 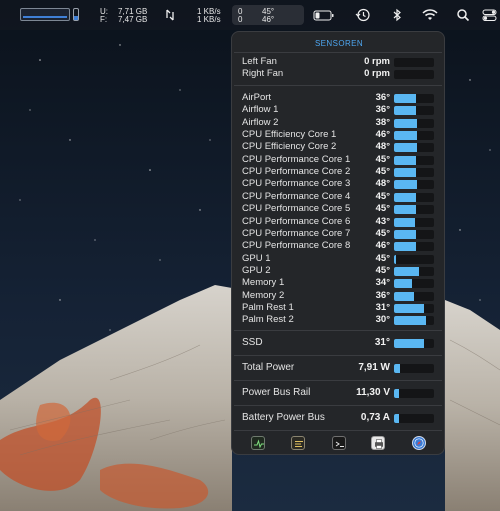 I want to click on printer-icon, so click(x=378, y=443).